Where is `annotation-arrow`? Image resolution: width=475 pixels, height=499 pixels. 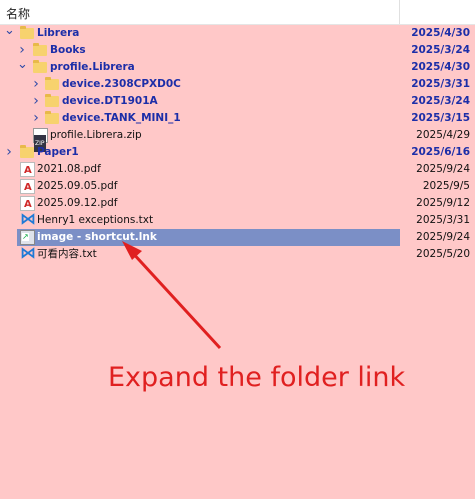 annotation-arrow is located at coordinates (172, 295).